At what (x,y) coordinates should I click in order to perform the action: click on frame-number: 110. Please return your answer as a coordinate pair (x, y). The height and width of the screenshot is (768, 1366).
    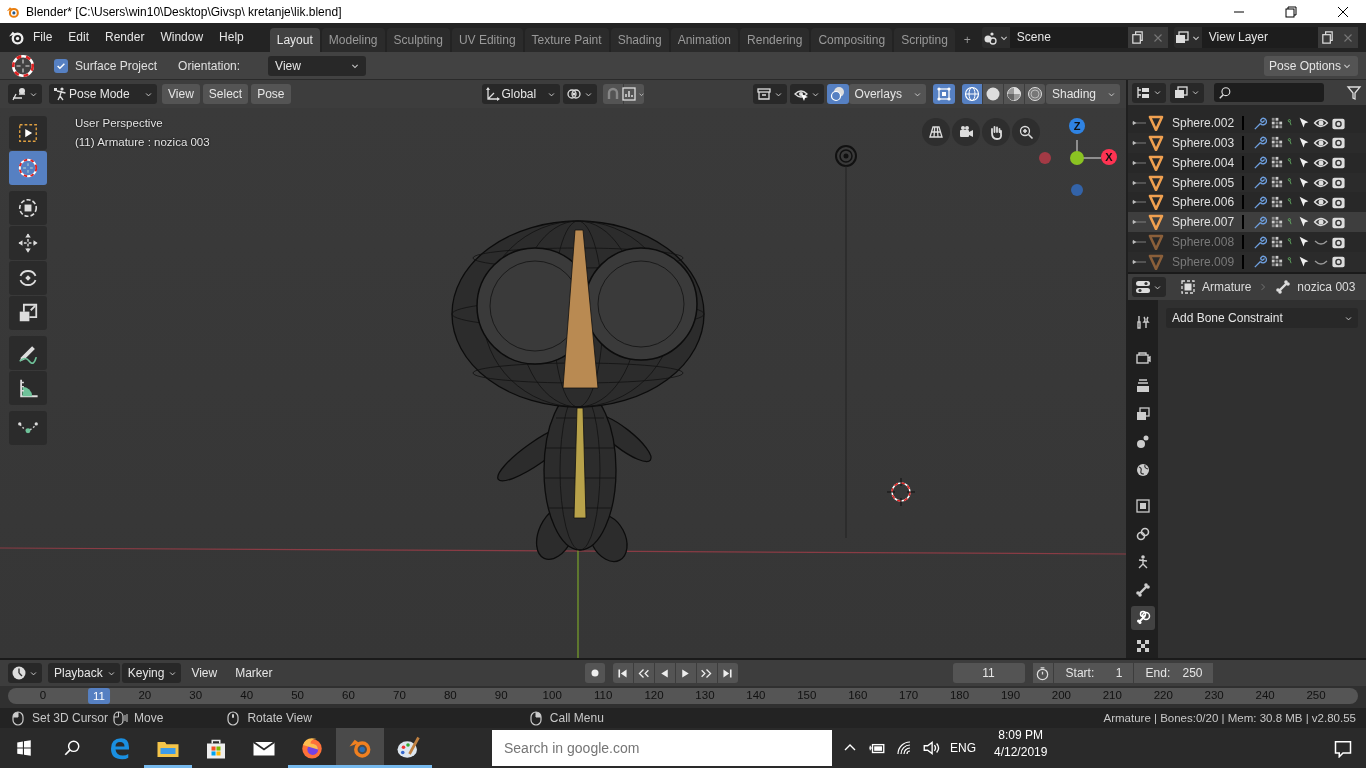
    Looking at the image, I should click on (603, 695).